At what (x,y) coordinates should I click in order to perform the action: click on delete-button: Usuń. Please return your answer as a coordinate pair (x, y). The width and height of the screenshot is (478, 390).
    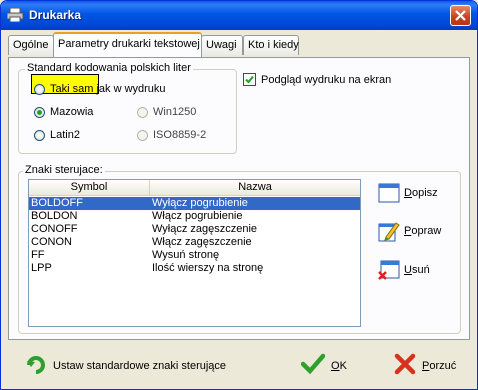
    Looking at the image, I should click on (404, 270).